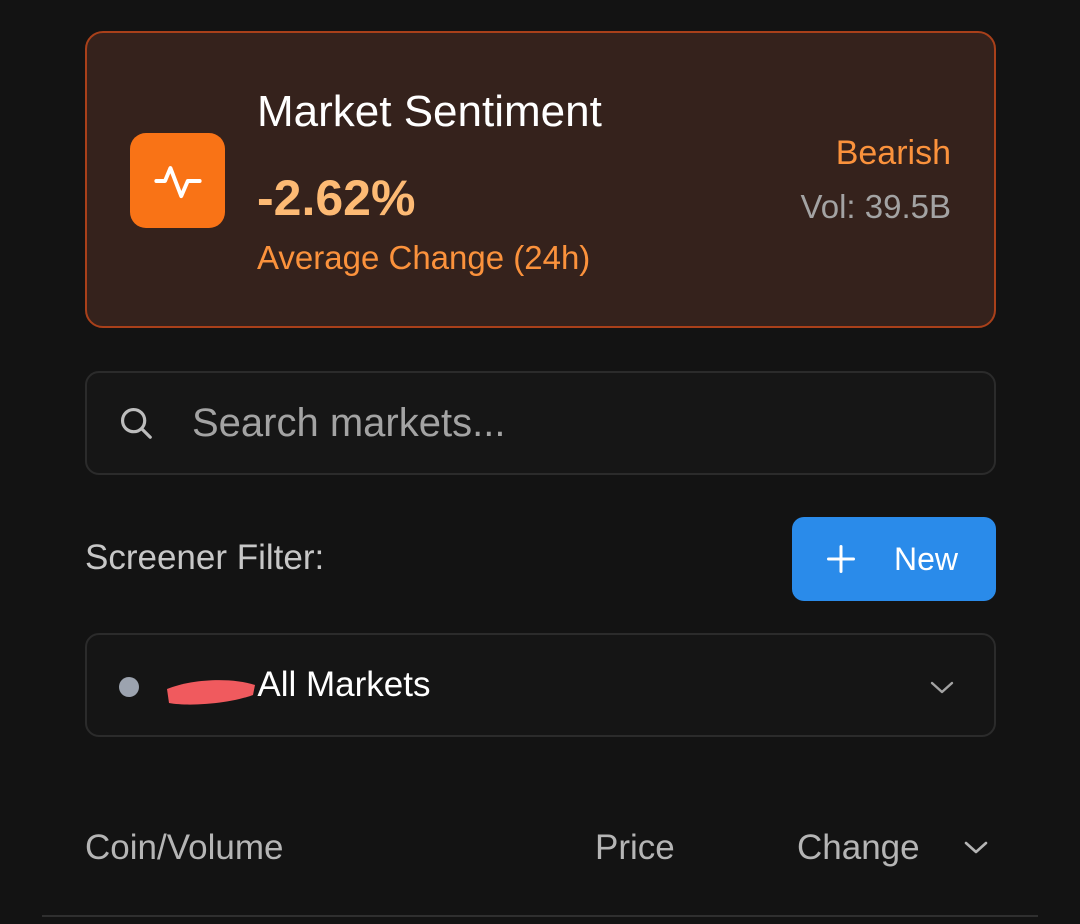 The image size is (1080, 924). What do you see at coordinates (976, 847) in the screenshot?
I see `sort-chevron-down-icon` at bounding box center [976, 847].